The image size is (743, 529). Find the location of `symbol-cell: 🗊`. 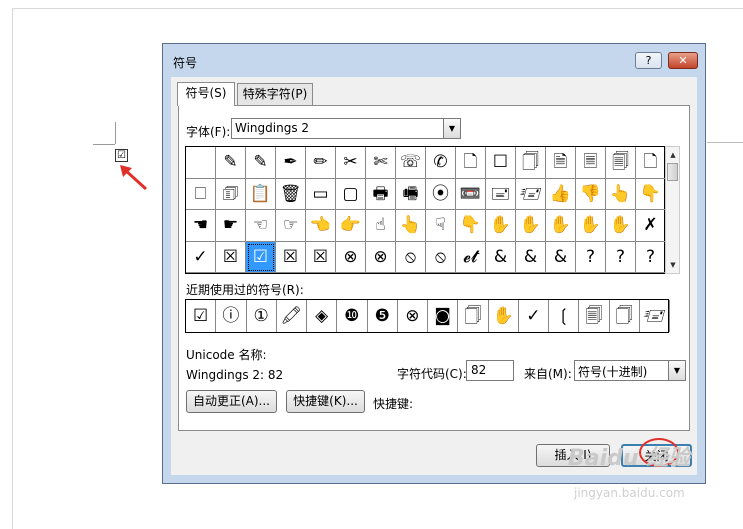

symbol-cell: 🗊 is located at coordinates (231, 194).